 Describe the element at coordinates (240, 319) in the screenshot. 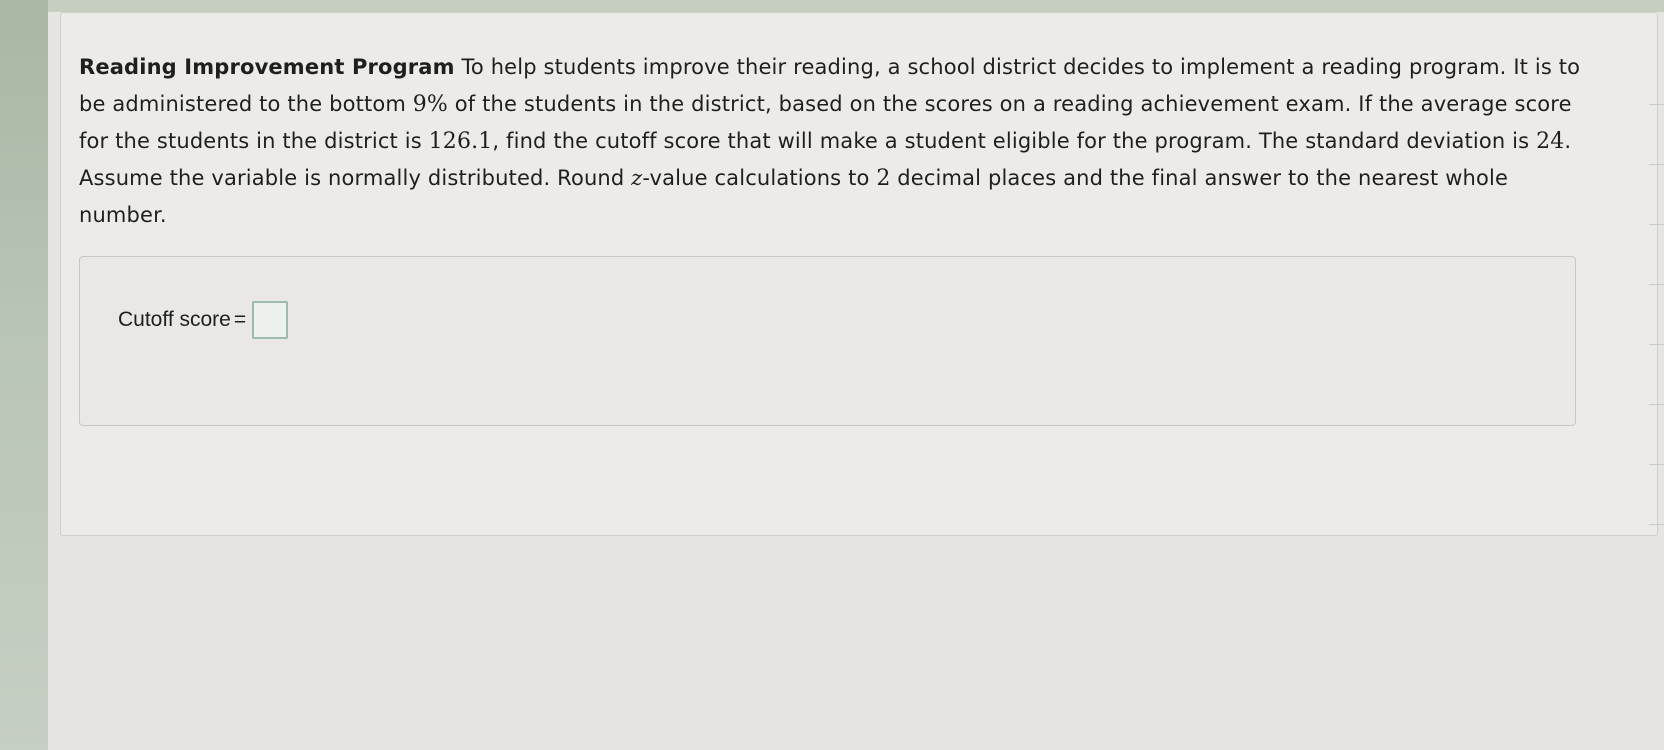

I see `equals-sign: =` at that location.